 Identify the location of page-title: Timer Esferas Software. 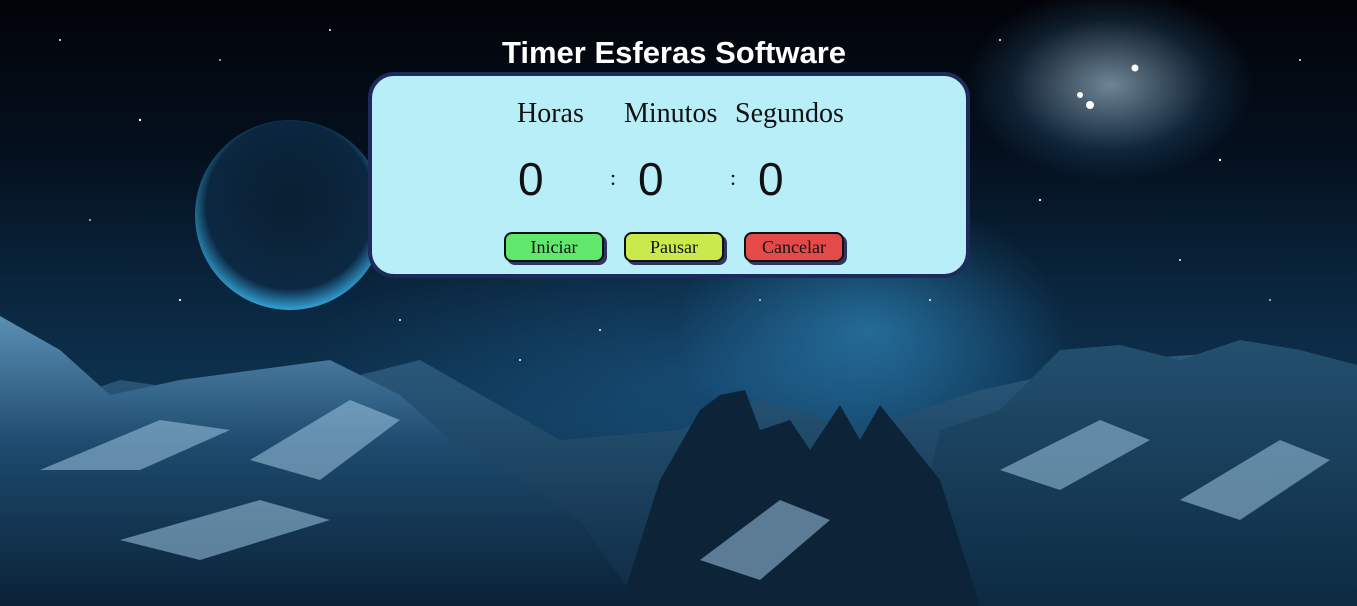
(674, 52).